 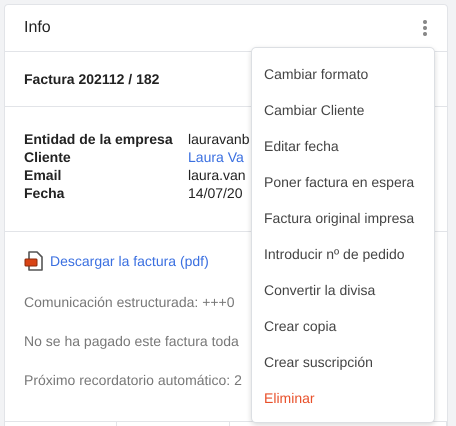 I want to click on menu-item: Crear suscripción, so click(x=343, y=362).